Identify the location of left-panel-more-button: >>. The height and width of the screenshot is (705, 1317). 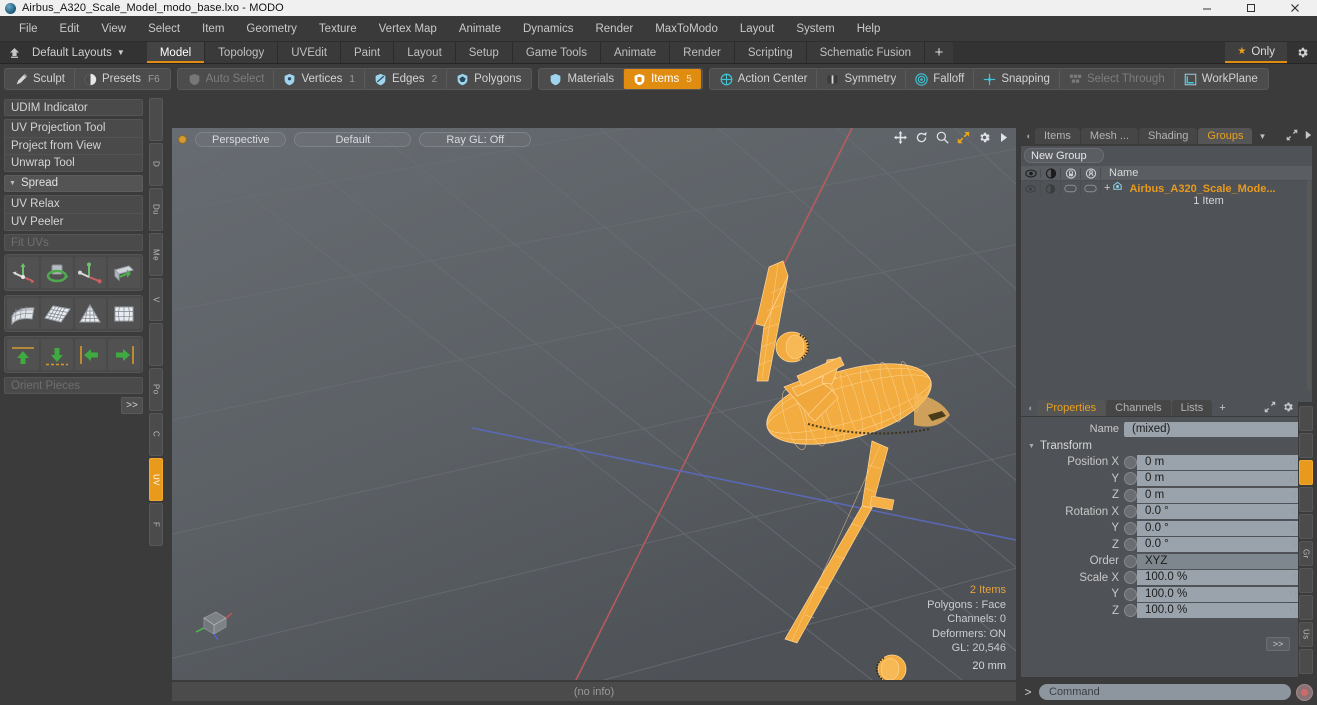
(132, 405).